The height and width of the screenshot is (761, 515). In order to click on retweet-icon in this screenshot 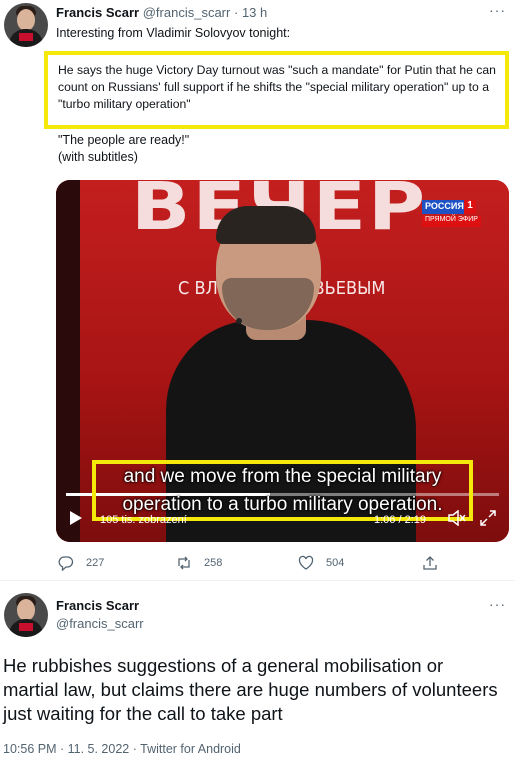, I will do `click(184, 563)`.